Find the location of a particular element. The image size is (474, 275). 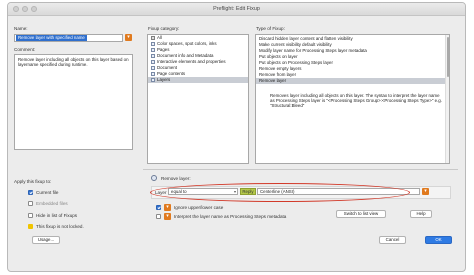

lock-icon is located at coordinates (30, 226).